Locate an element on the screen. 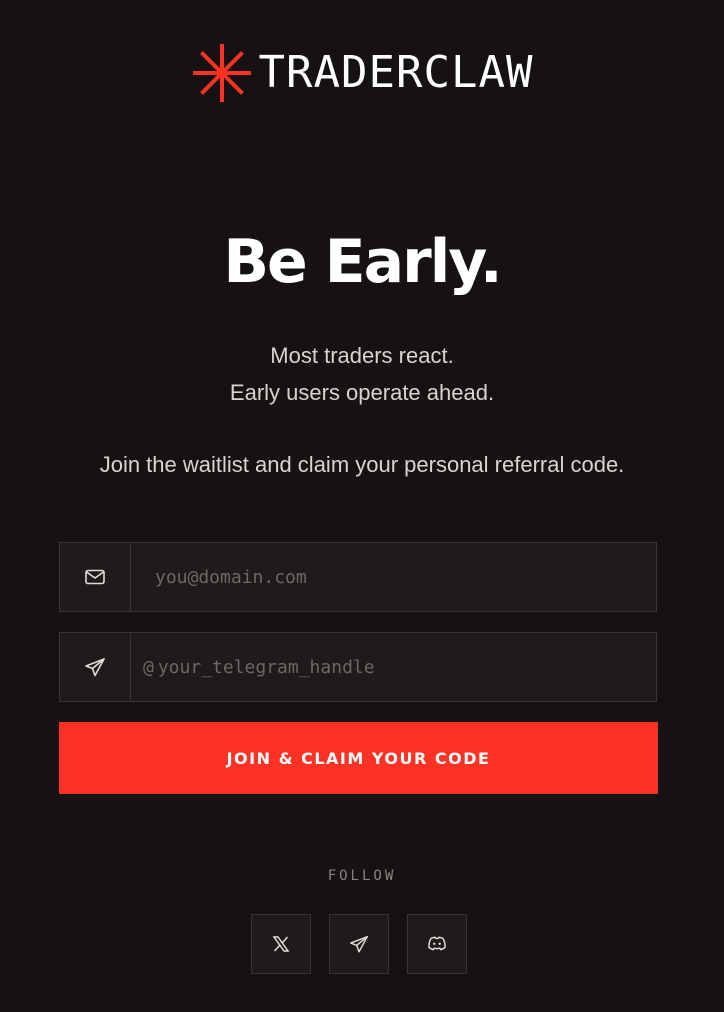 Image resolution: width=724 pixels, height=1012 pixels. social-x-button is located at coordinates (281, 944).